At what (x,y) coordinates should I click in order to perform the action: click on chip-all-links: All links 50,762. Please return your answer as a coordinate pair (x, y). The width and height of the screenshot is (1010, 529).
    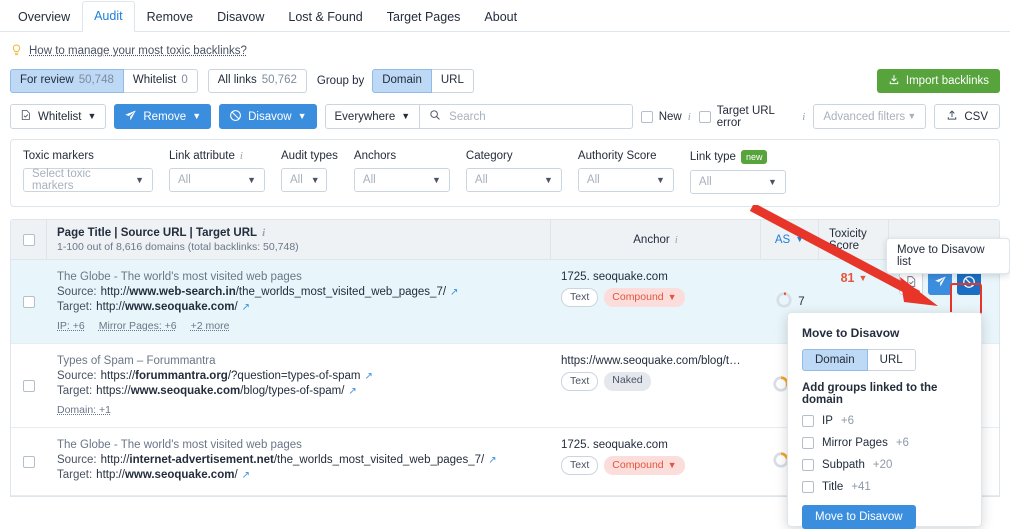
    Looking at the image, I should click on (257, 81).